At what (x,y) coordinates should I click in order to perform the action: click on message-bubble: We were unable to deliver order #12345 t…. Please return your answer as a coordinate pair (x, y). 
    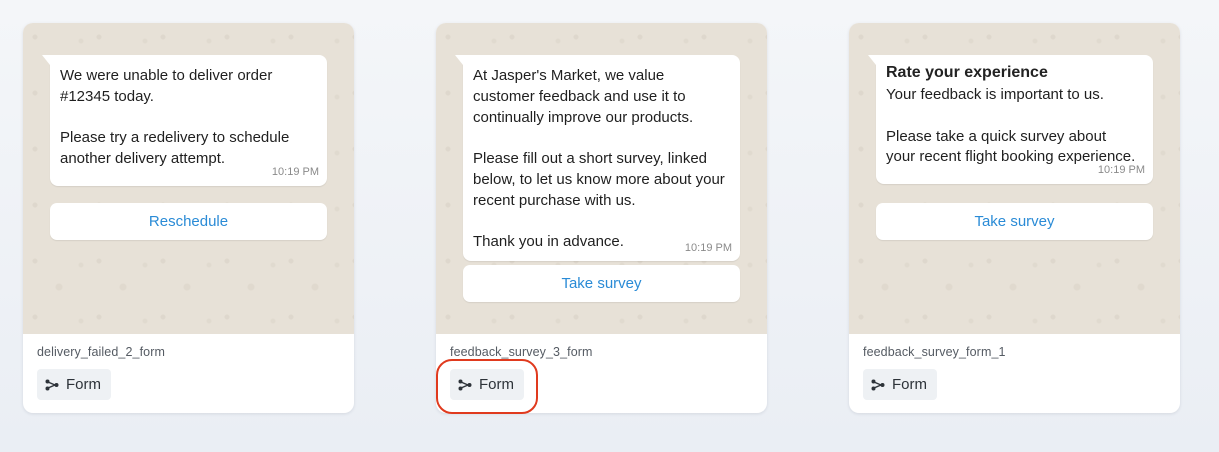
    Looking at the image, I should click on (184, 120).